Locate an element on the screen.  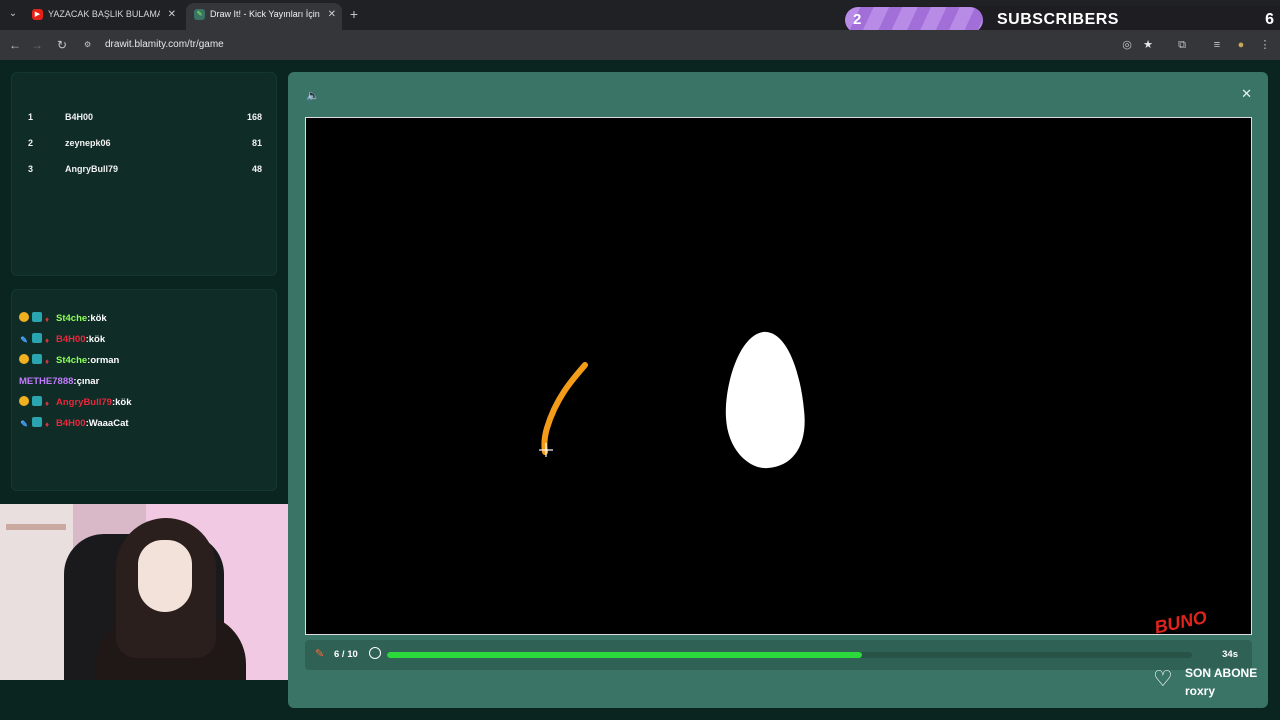
chat-message: ♦ St4che:orman is located at coordinates (69, 361).